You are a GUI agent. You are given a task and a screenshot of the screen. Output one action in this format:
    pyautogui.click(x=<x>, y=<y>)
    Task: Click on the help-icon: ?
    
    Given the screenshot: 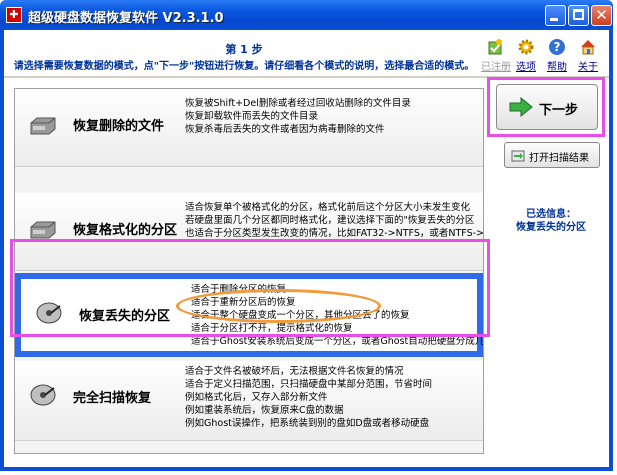 What is the action you would take?
    pyautogui.click(x=557, y=47)
    